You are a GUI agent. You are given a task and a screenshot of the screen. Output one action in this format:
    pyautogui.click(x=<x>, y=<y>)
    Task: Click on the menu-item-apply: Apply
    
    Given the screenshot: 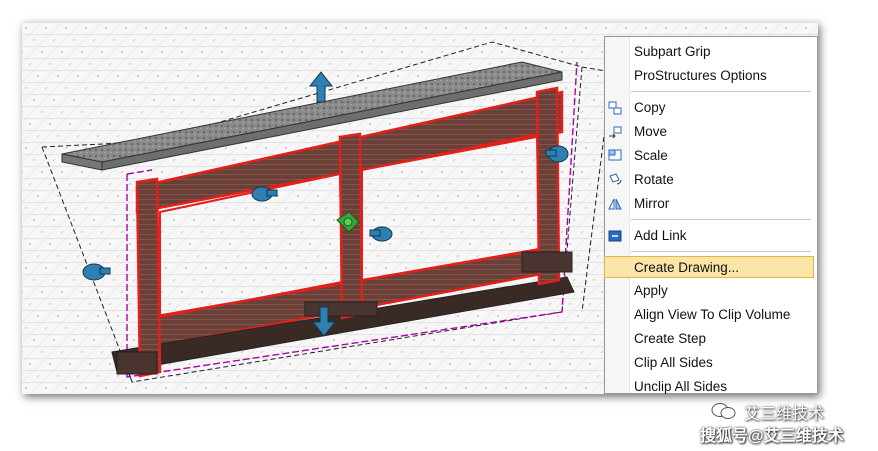 What is the action you would take?
    pyautogui.click(x=710, y=291)
    